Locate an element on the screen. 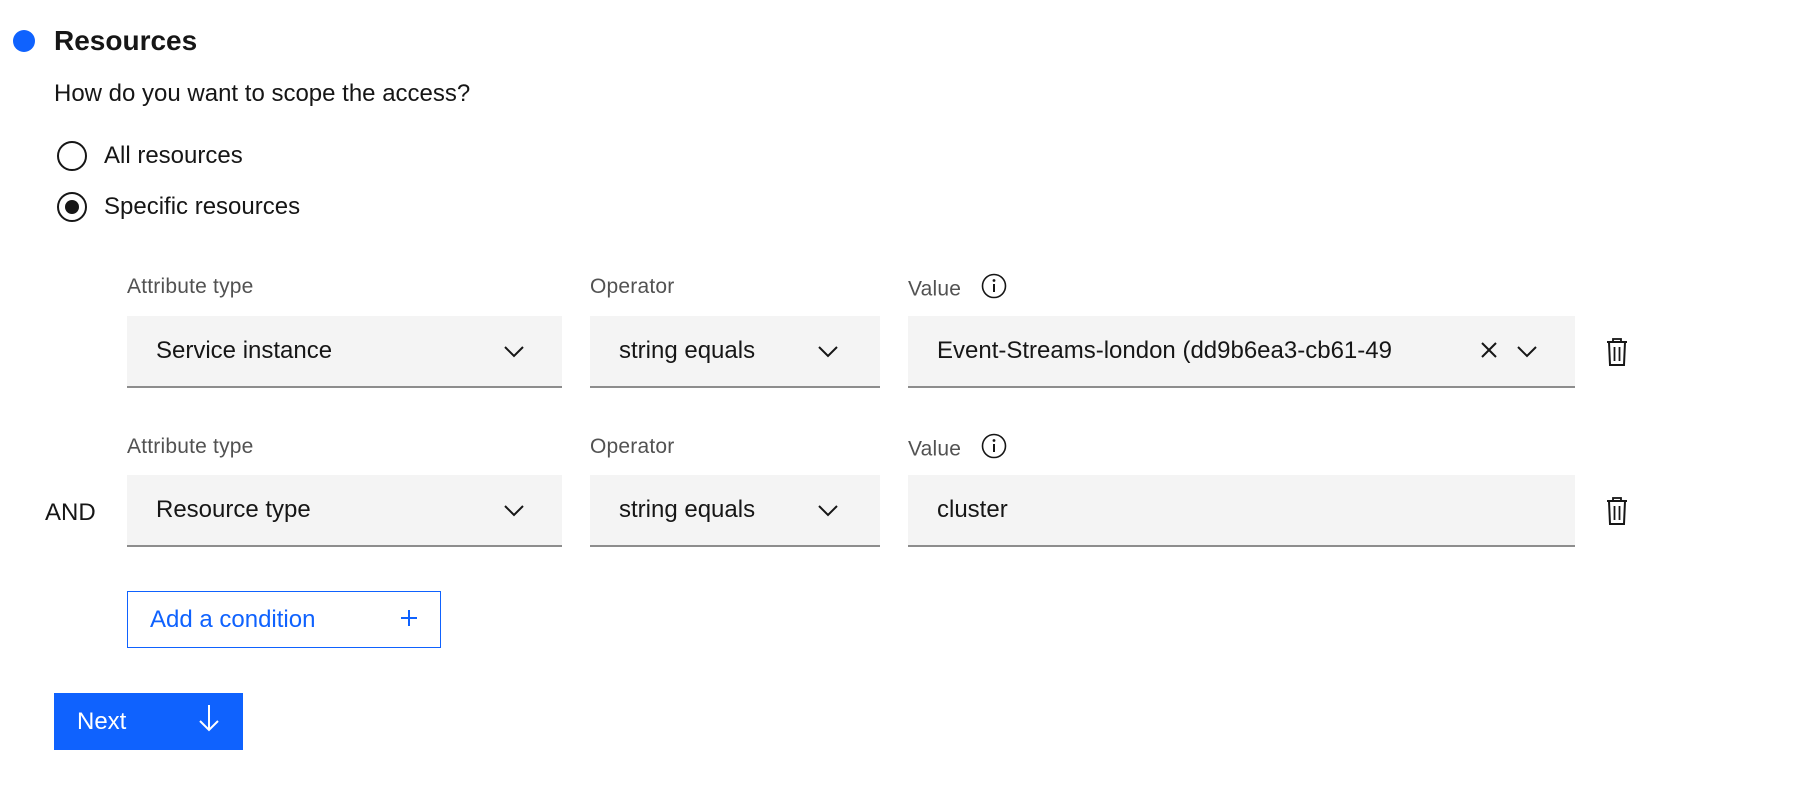  radio-button is located at coordinates (72, 156).